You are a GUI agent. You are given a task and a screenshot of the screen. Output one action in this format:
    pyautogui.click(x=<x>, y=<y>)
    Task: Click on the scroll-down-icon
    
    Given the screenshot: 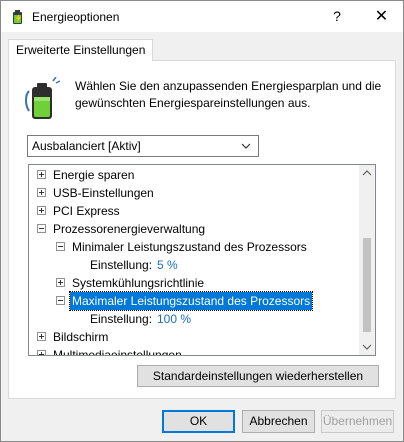 What is the action you would take?
    pyautogui.click(x=367, y=347)
    